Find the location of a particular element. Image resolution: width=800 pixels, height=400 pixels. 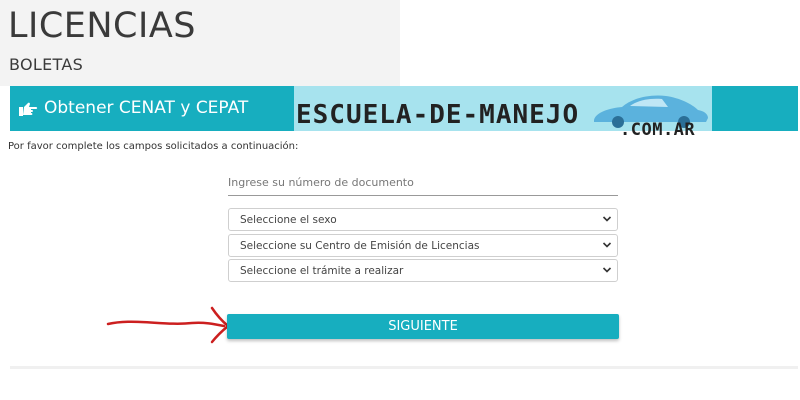

page-title: LICENCIAS is located at coordinates (102, 26).